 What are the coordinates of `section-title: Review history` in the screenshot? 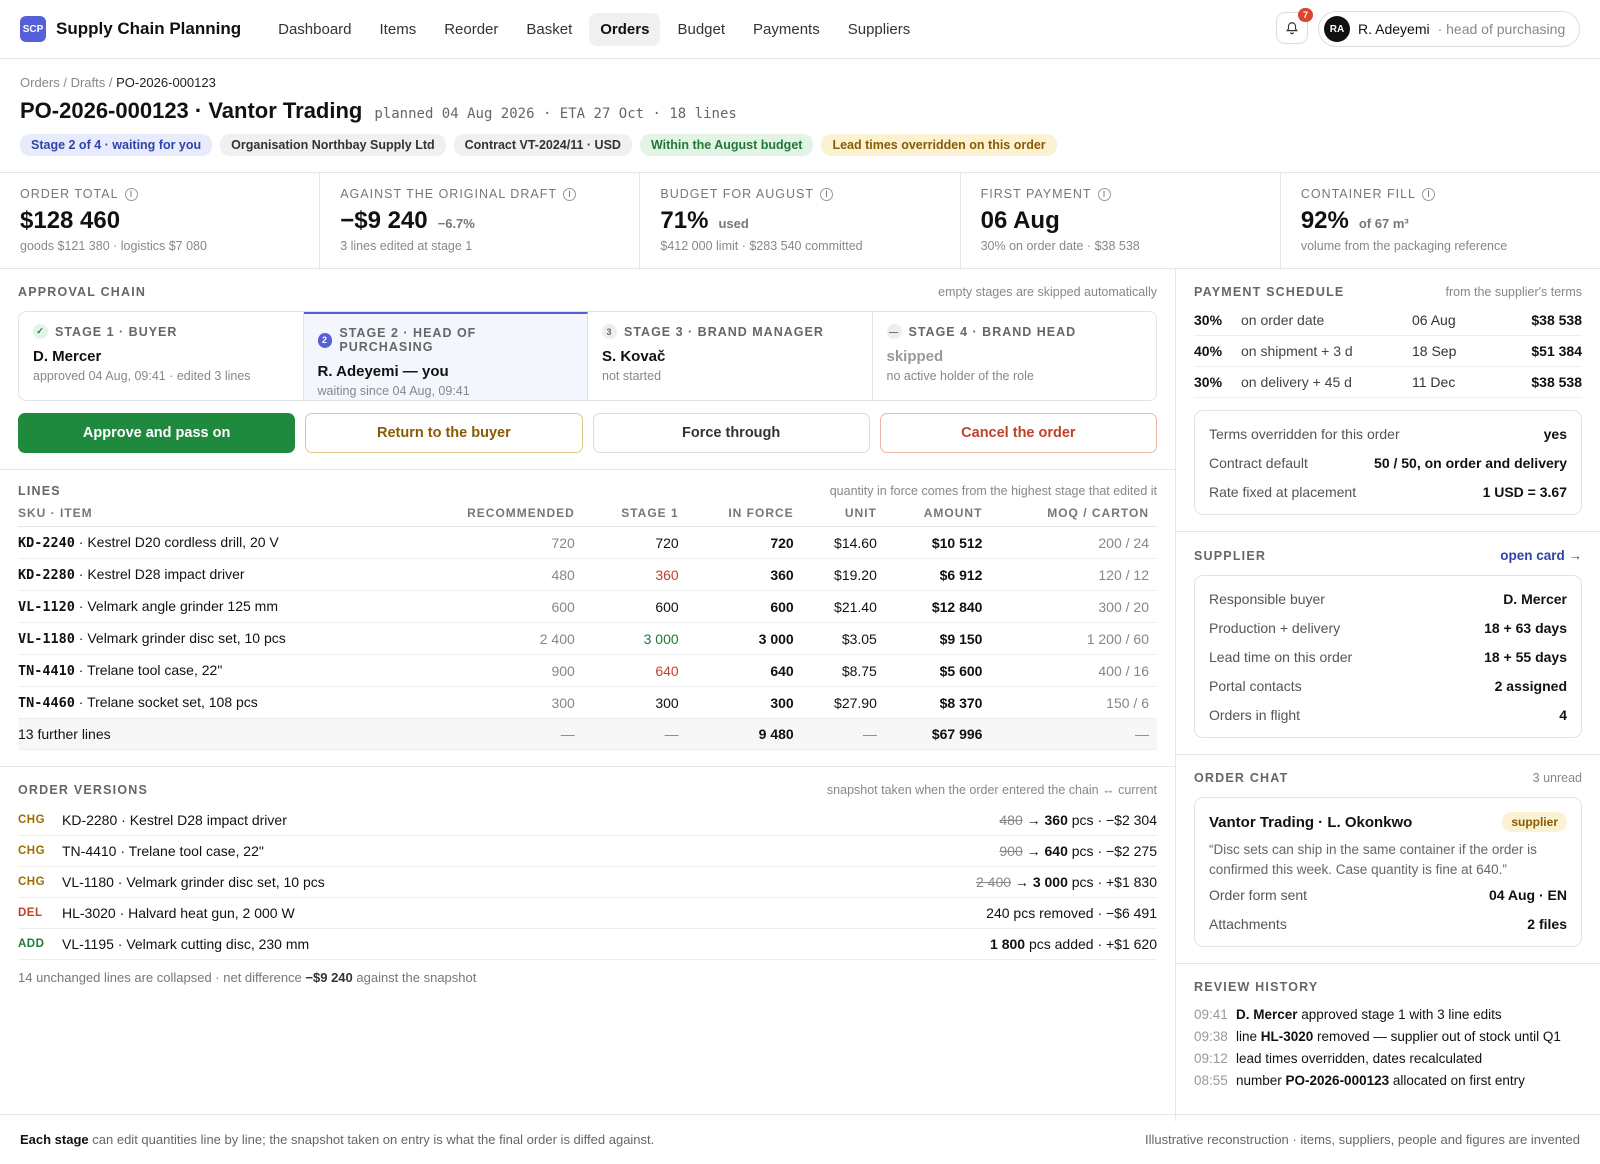 It's located at (1256, 987).